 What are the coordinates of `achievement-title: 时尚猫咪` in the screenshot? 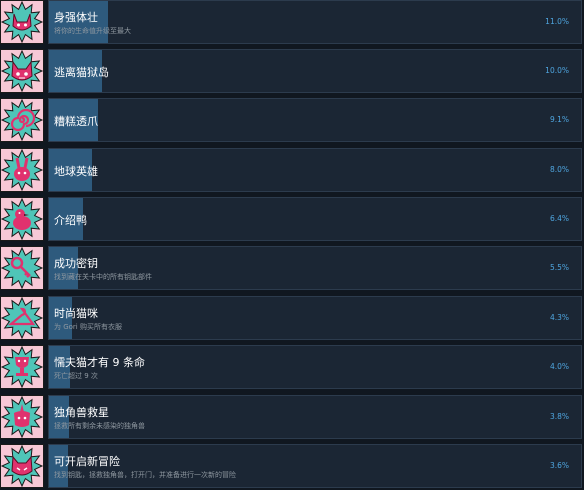 It's located at (76, 313).